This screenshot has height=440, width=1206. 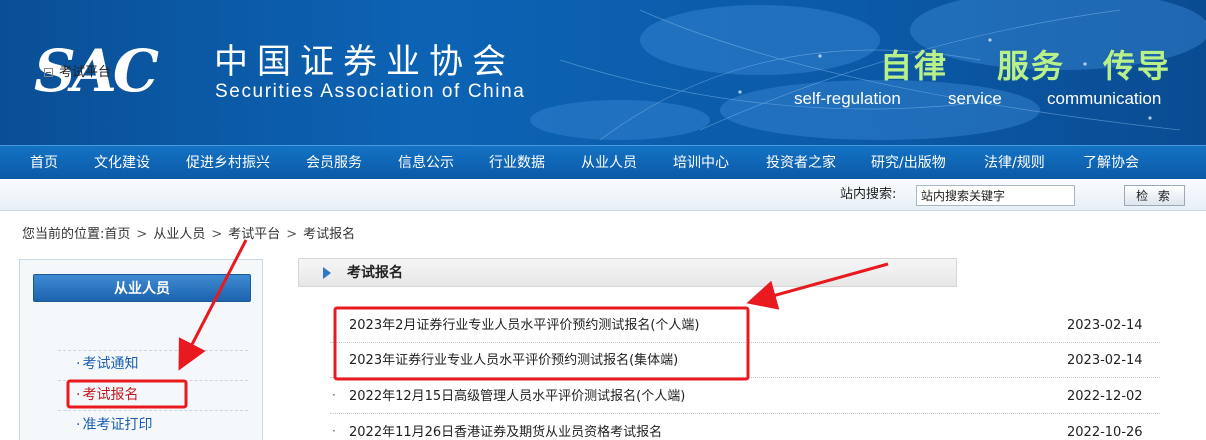 What do you see at coordinates (975, 98) in the screenshot?
I see `slogan-service-en: service` at bounding box center [975, 98].